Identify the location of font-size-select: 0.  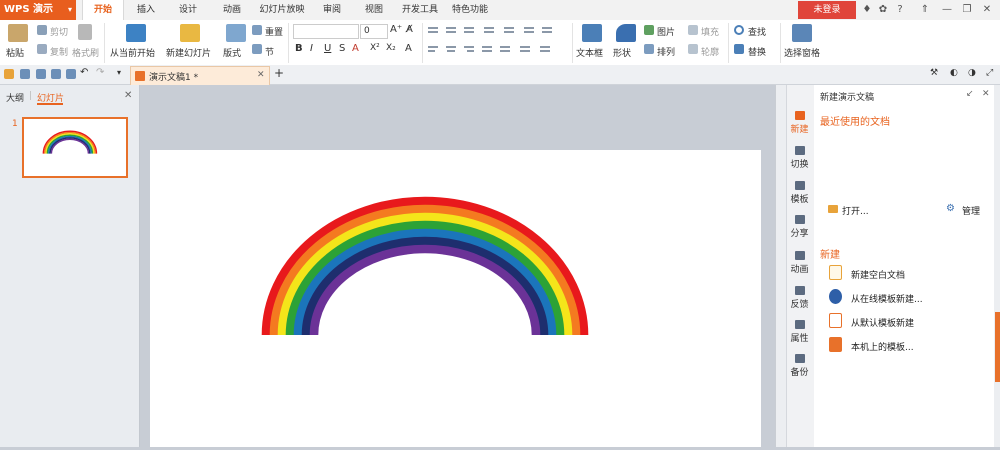
(374, 31).